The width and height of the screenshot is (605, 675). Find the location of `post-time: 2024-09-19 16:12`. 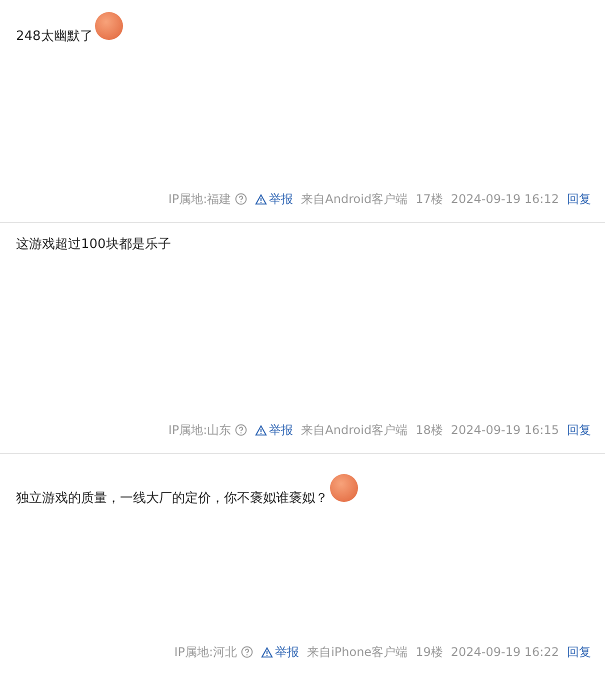

post-time: 2024-09-19 16:12 is located at coordinates (504, 199).